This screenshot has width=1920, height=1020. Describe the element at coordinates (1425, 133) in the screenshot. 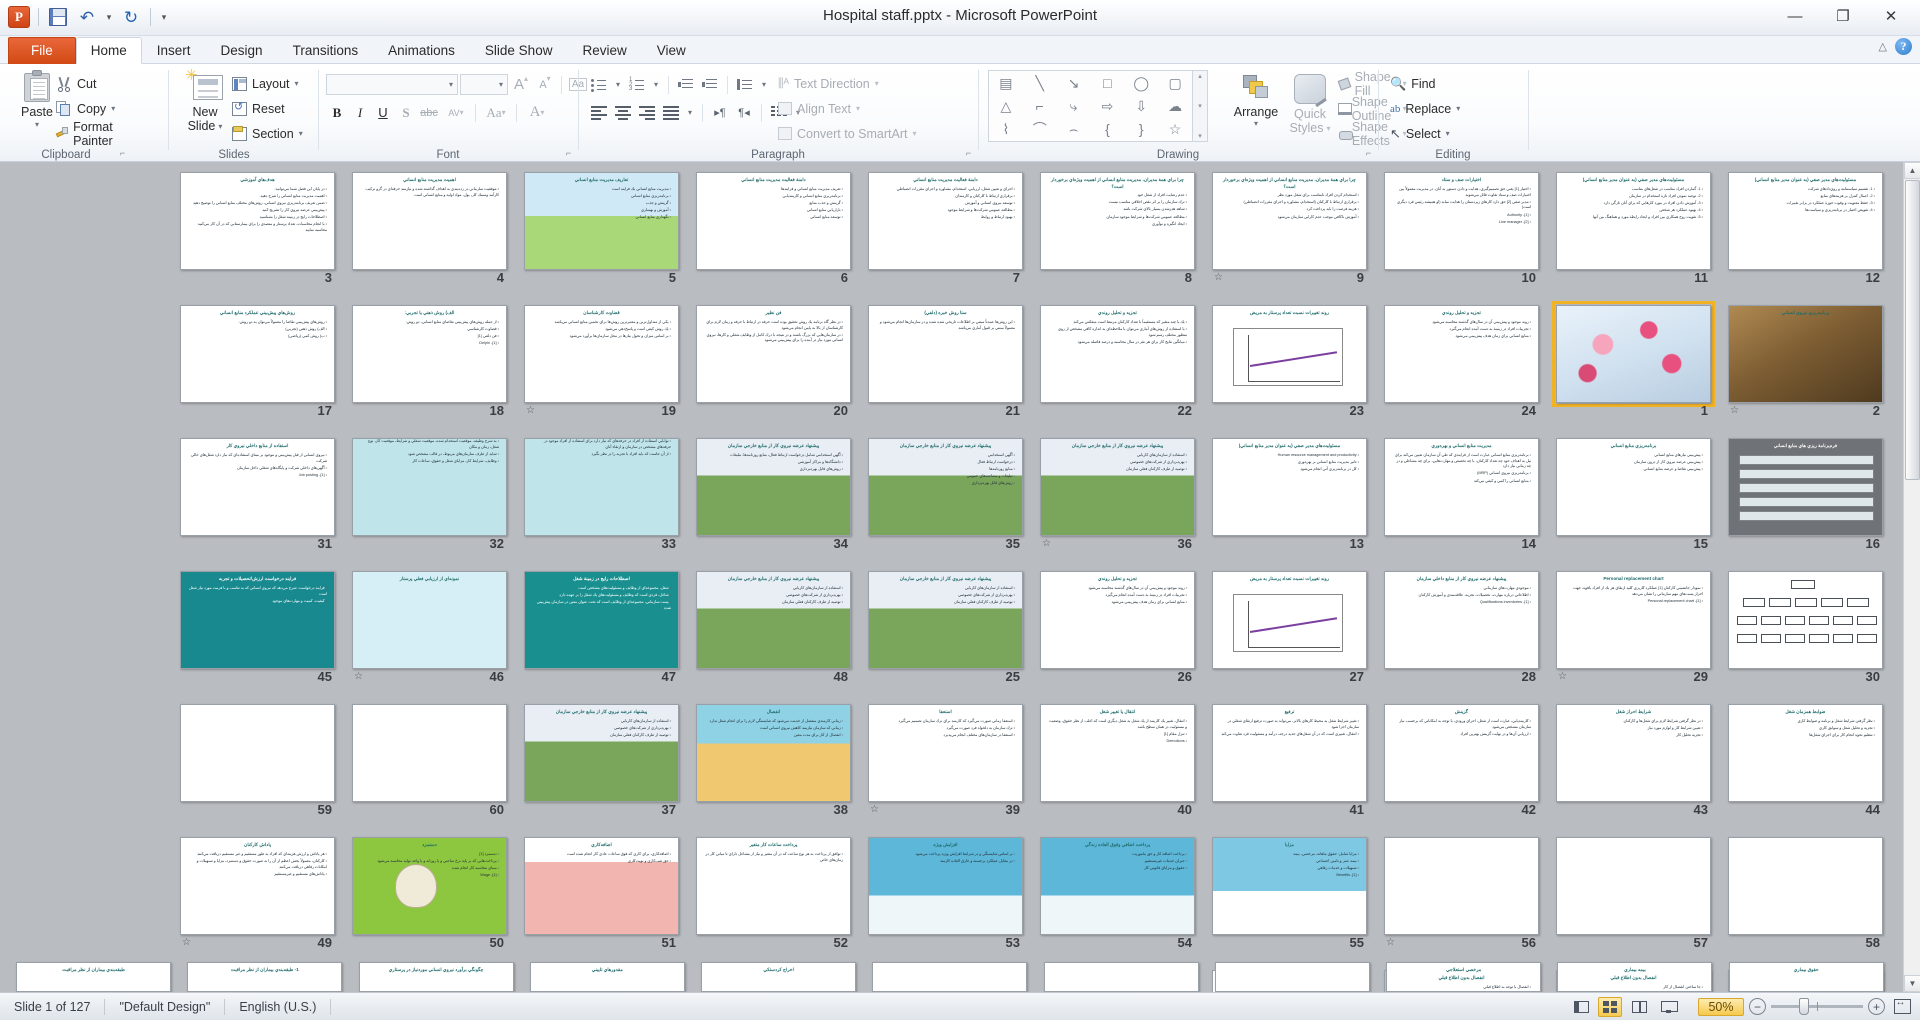

I see `select-button: ↖ Select ▾` at that location.